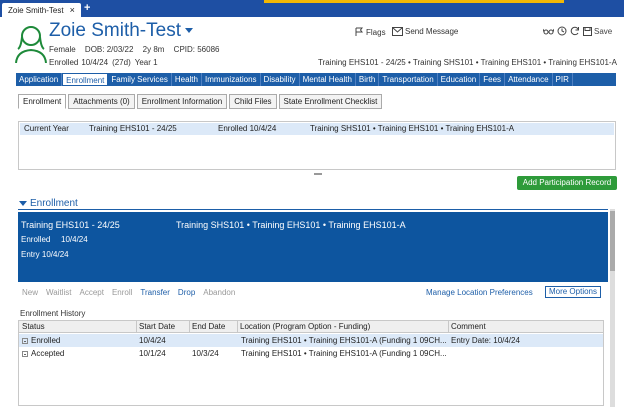 The height and width of the screenshot is (414, 624). Describe the element at coordinates (376, 32) in the screenshot. I see `flags-label: Flags` at that location.